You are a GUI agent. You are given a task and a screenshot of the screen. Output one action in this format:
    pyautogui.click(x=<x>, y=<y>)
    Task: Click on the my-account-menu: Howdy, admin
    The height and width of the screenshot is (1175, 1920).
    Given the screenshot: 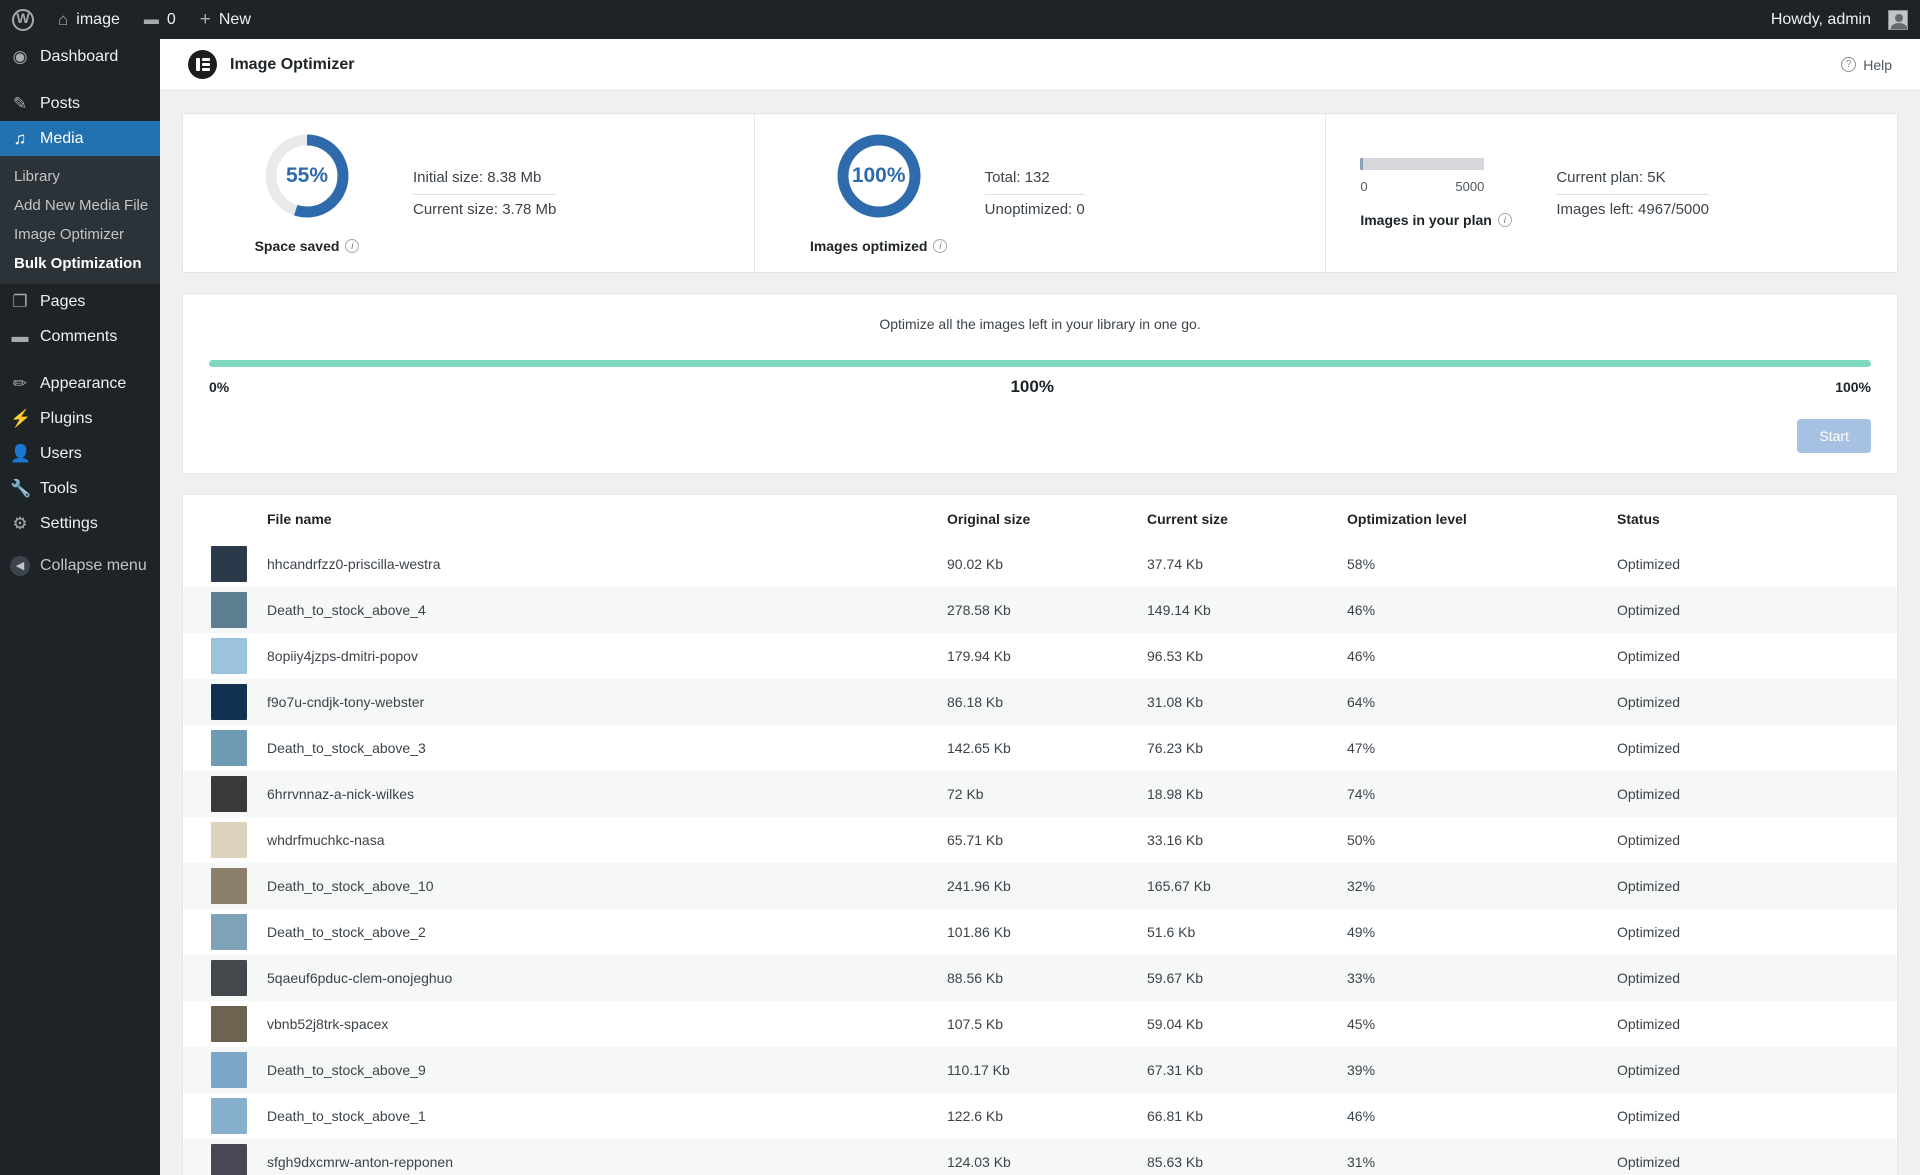 What is the action you would take?
    pyautogui.click(x=1839, y=19)
    